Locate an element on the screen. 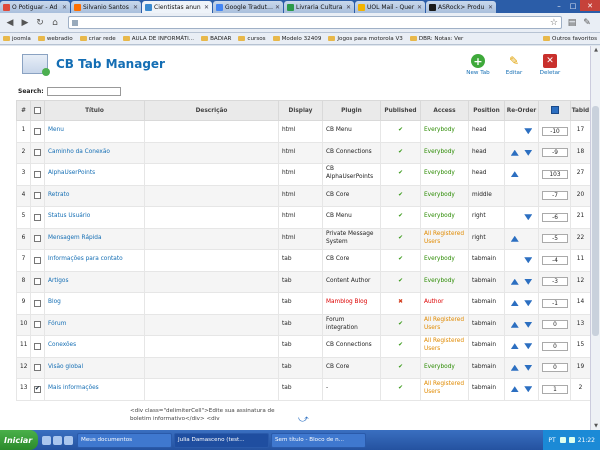 This screenshot has height=450, width=600. bookmark-other: Outros favoritos is located at coordinates (570, 39).